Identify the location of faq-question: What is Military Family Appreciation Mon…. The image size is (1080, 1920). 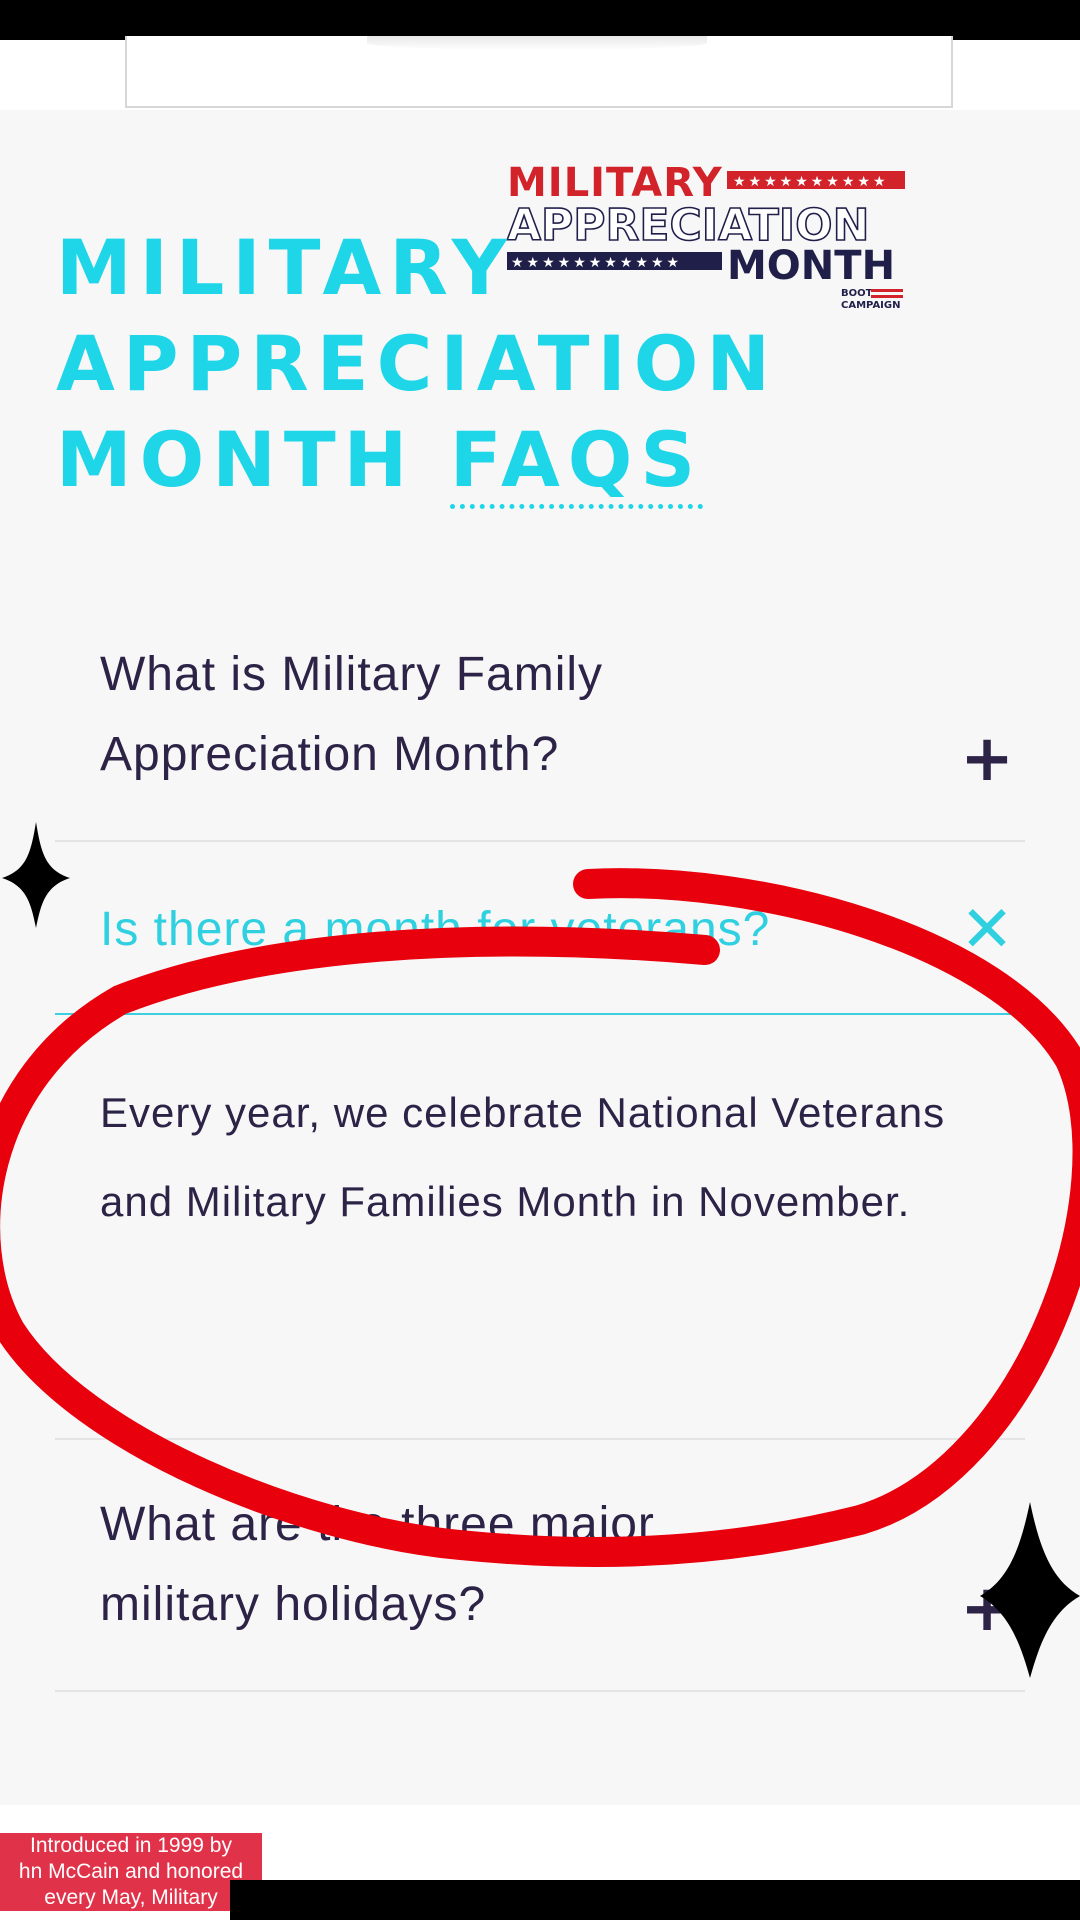
(351, 715).